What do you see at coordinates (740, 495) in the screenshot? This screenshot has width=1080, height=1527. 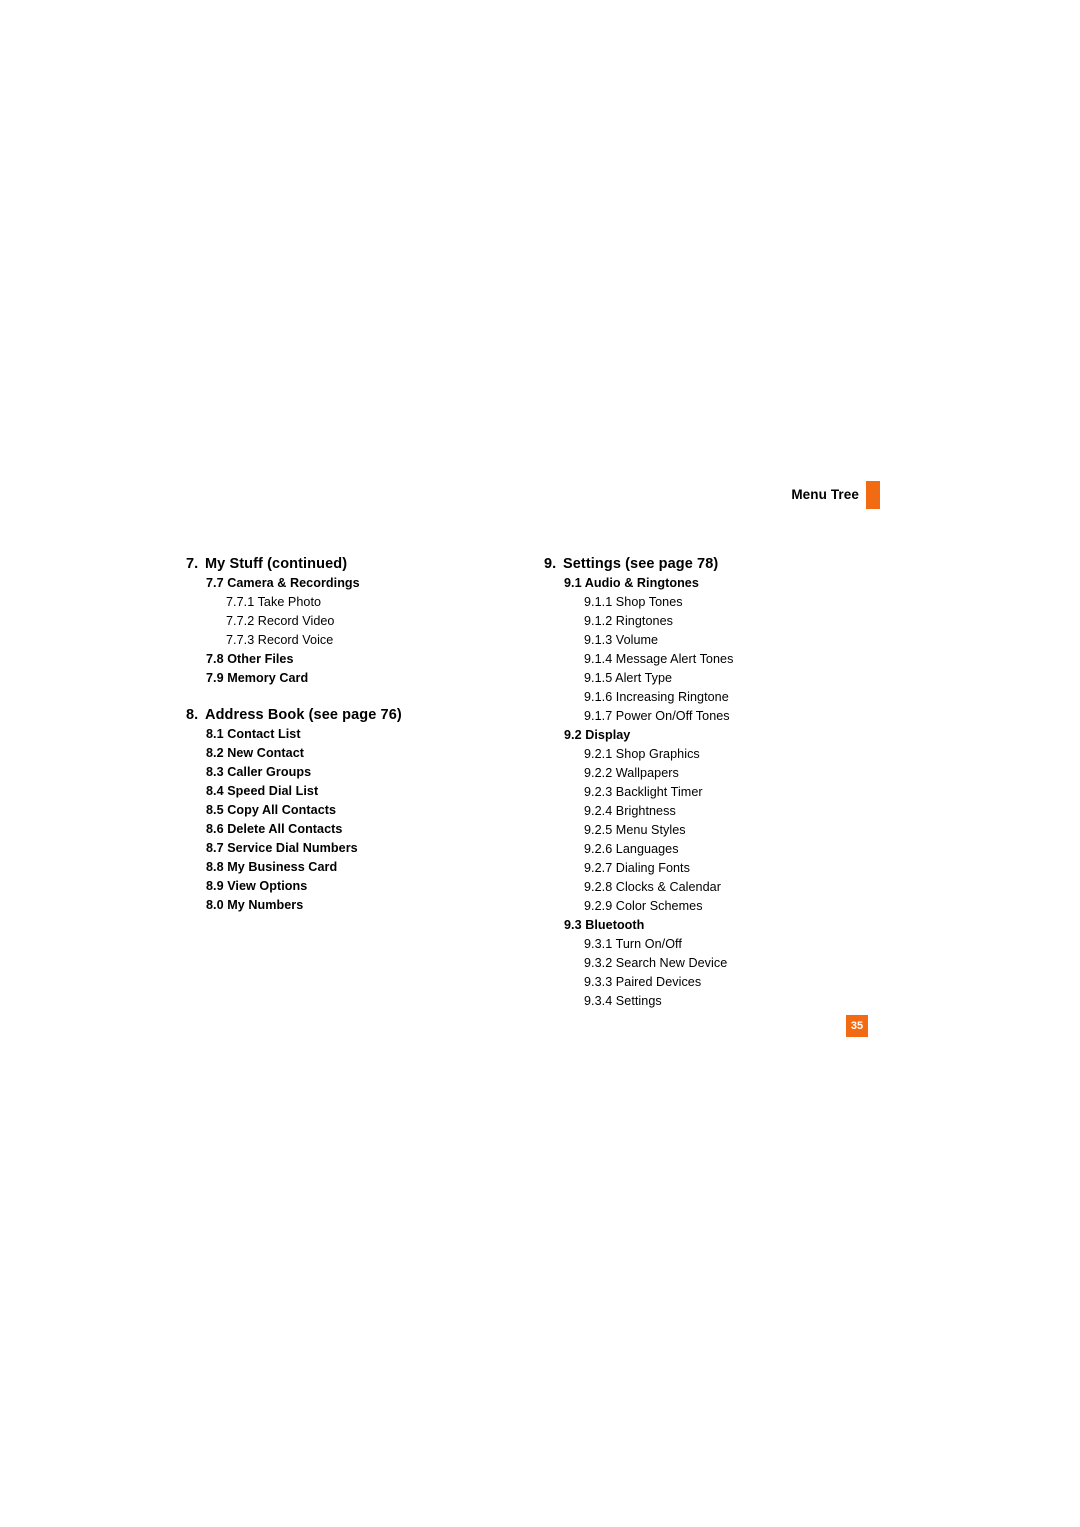 I see `running-header: Menu Tree` at bounding box center [740, 495].